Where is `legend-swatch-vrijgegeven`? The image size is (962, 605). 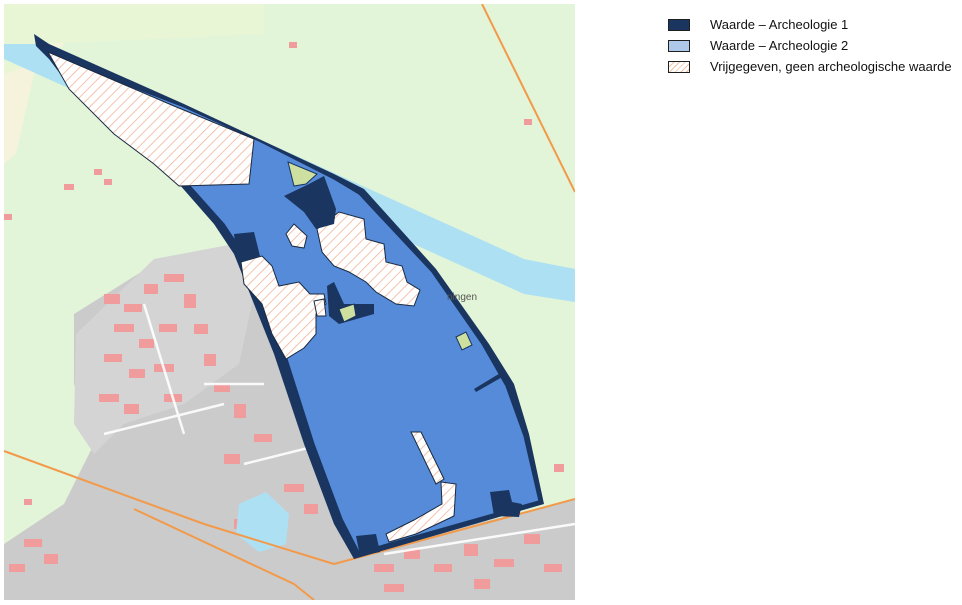
legend-swatch-vrijgegeven is located at coordinates (679, 66).